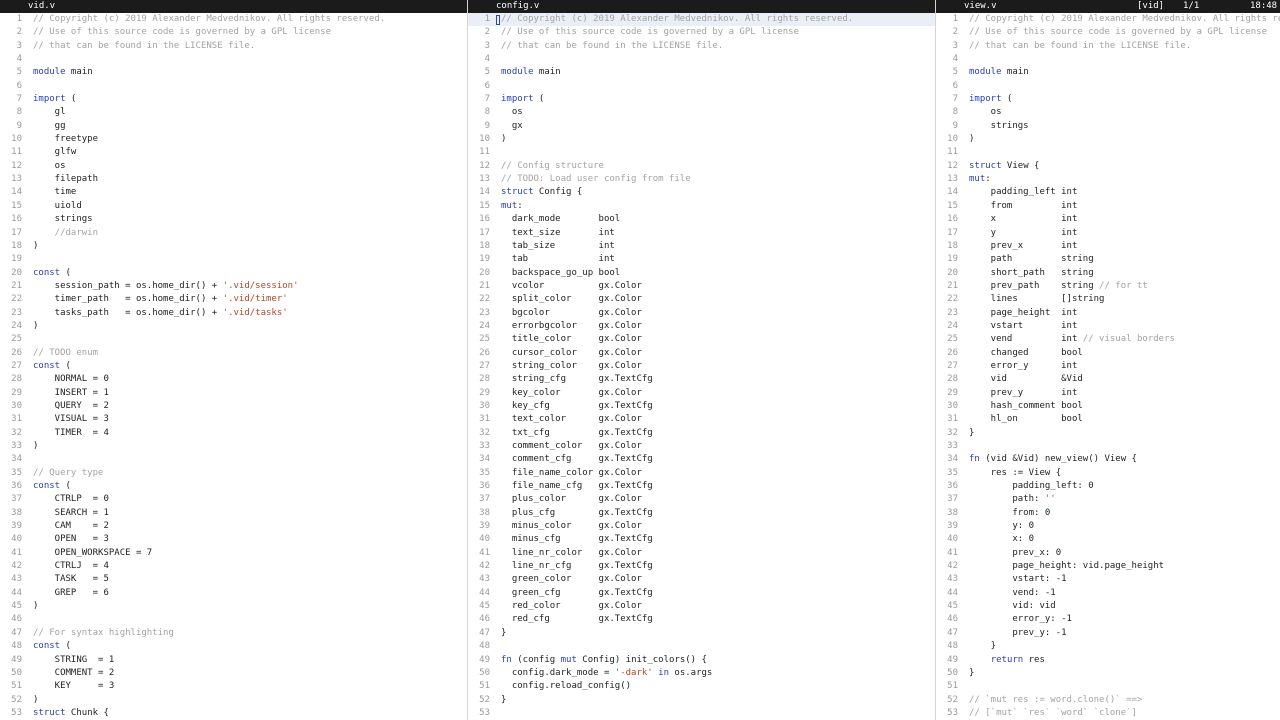  What do you see at coordinates (233, 713) in the screenshot?
I see `code-line: 53 struct Chunk {` at bounding box center [233, 713].